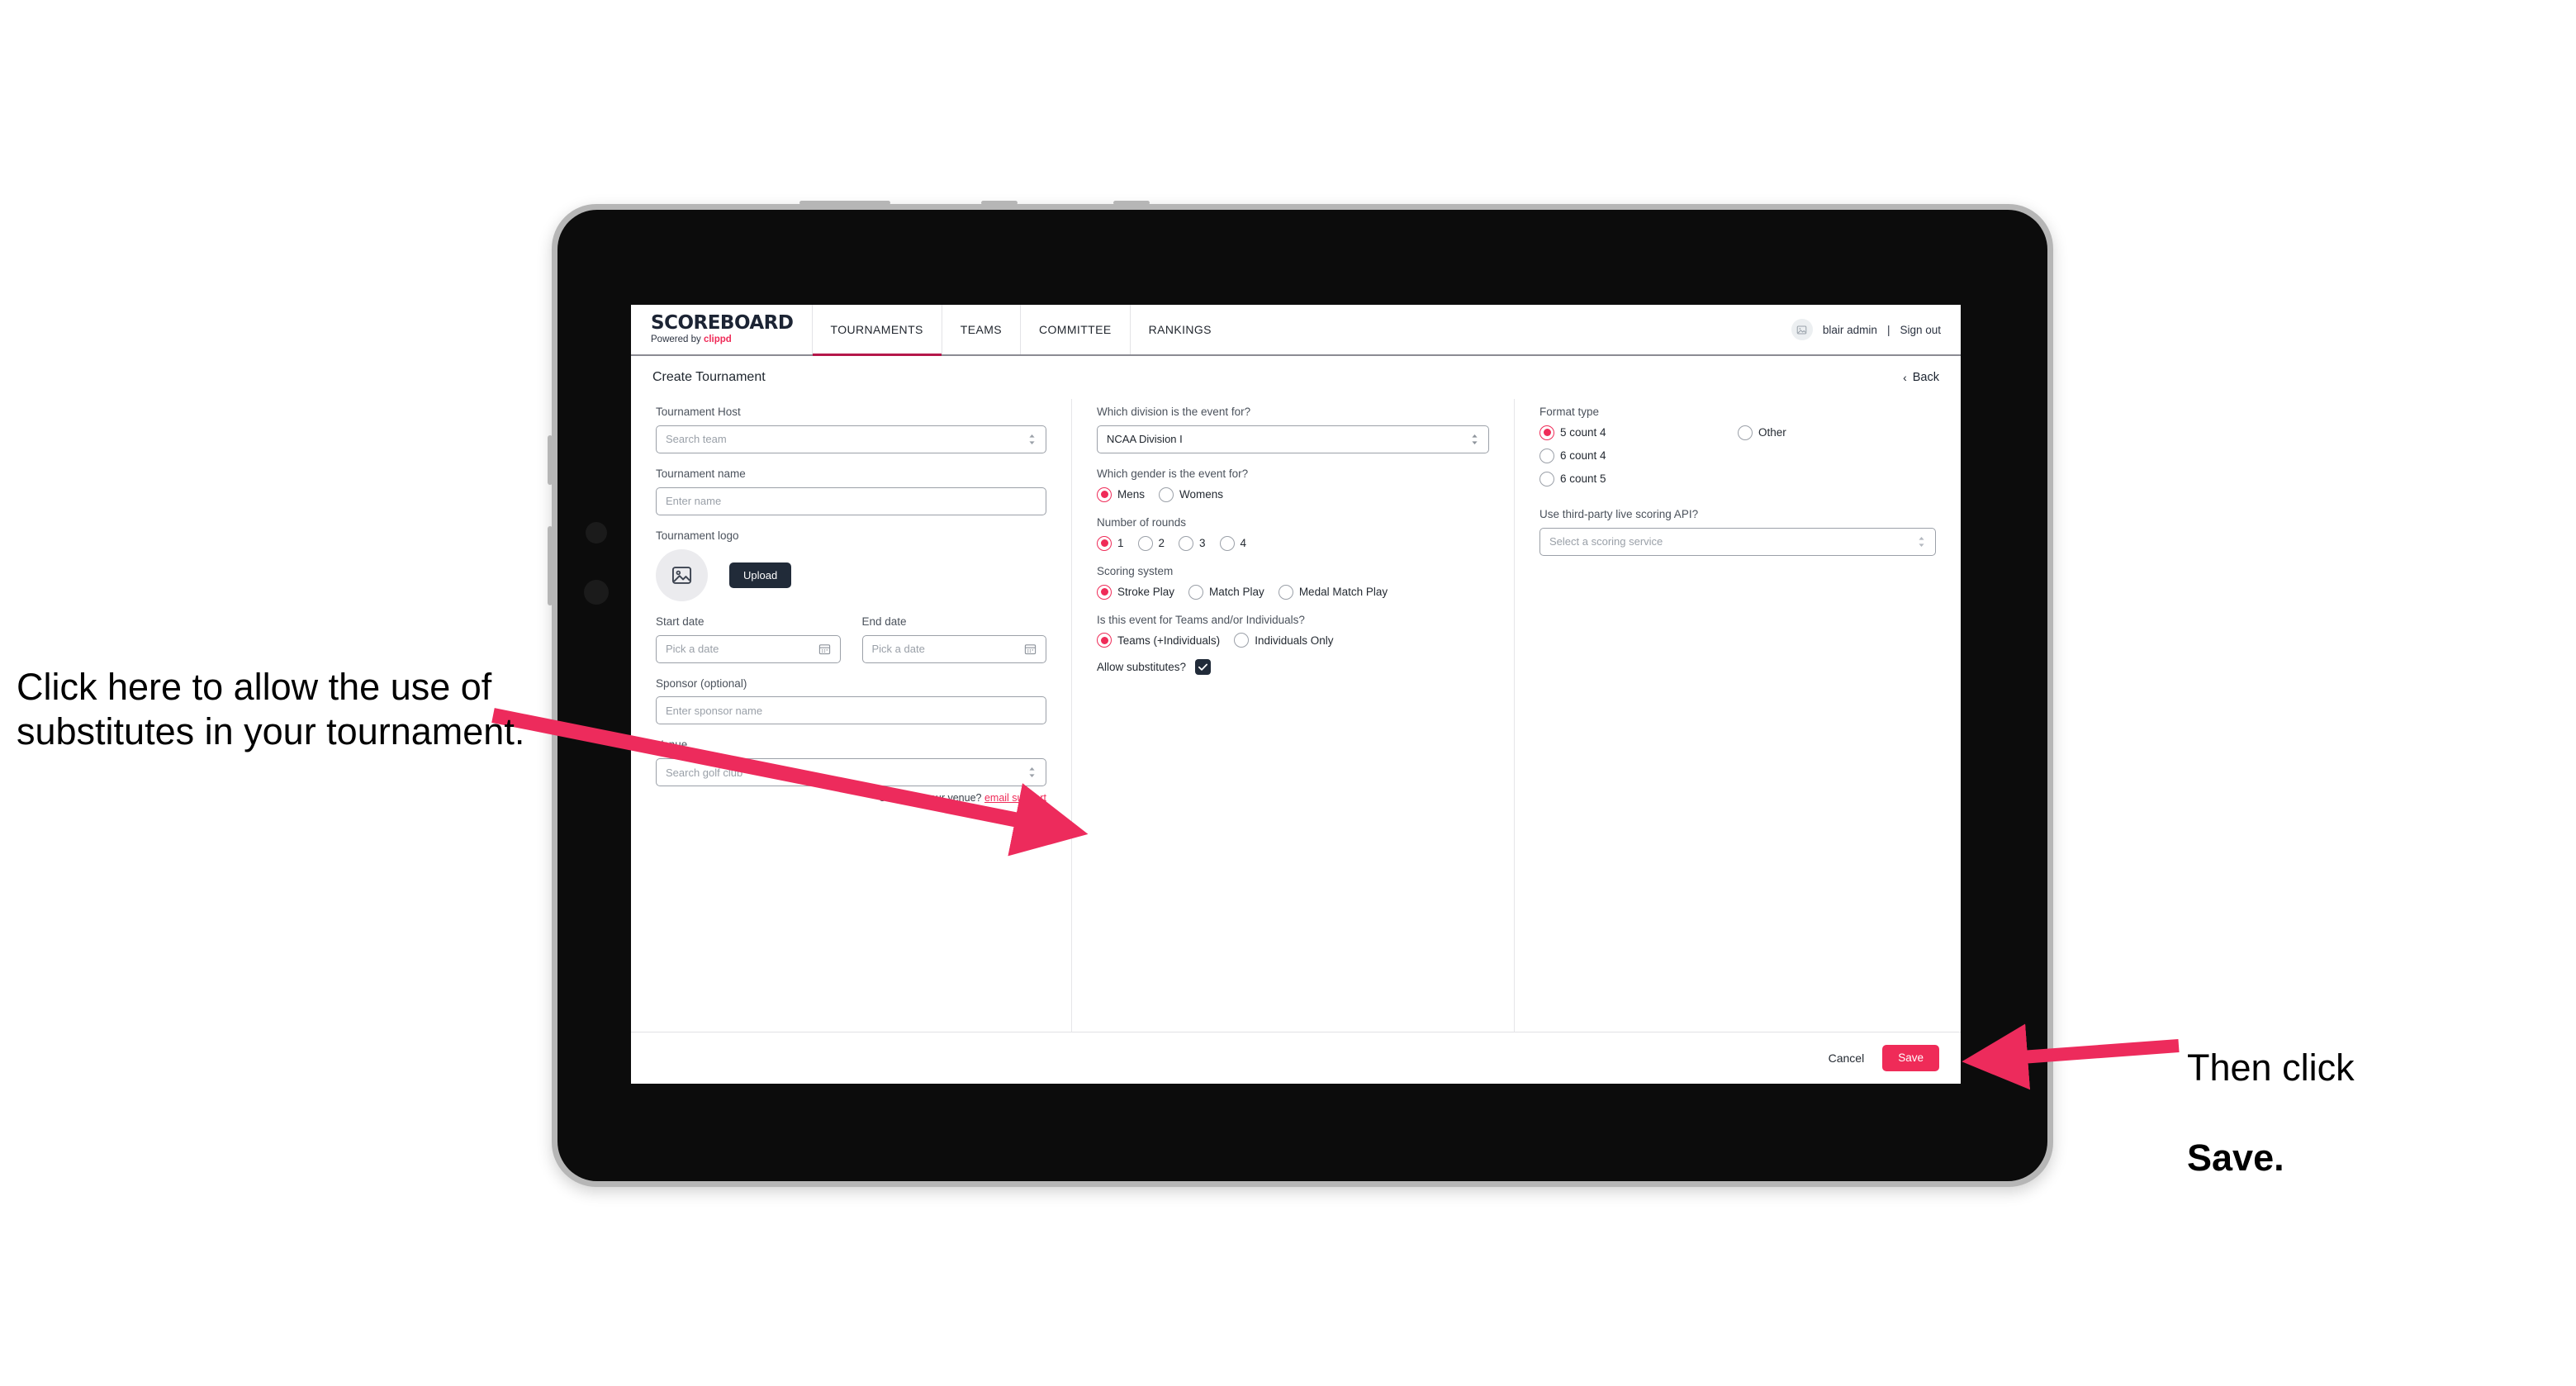 This screenshot has height=1386, width=2576. What do you see at coordinates (1837, 456) in the screenshot?
I see `format-options-column-right: Other` at bounding box center [1837, 456].